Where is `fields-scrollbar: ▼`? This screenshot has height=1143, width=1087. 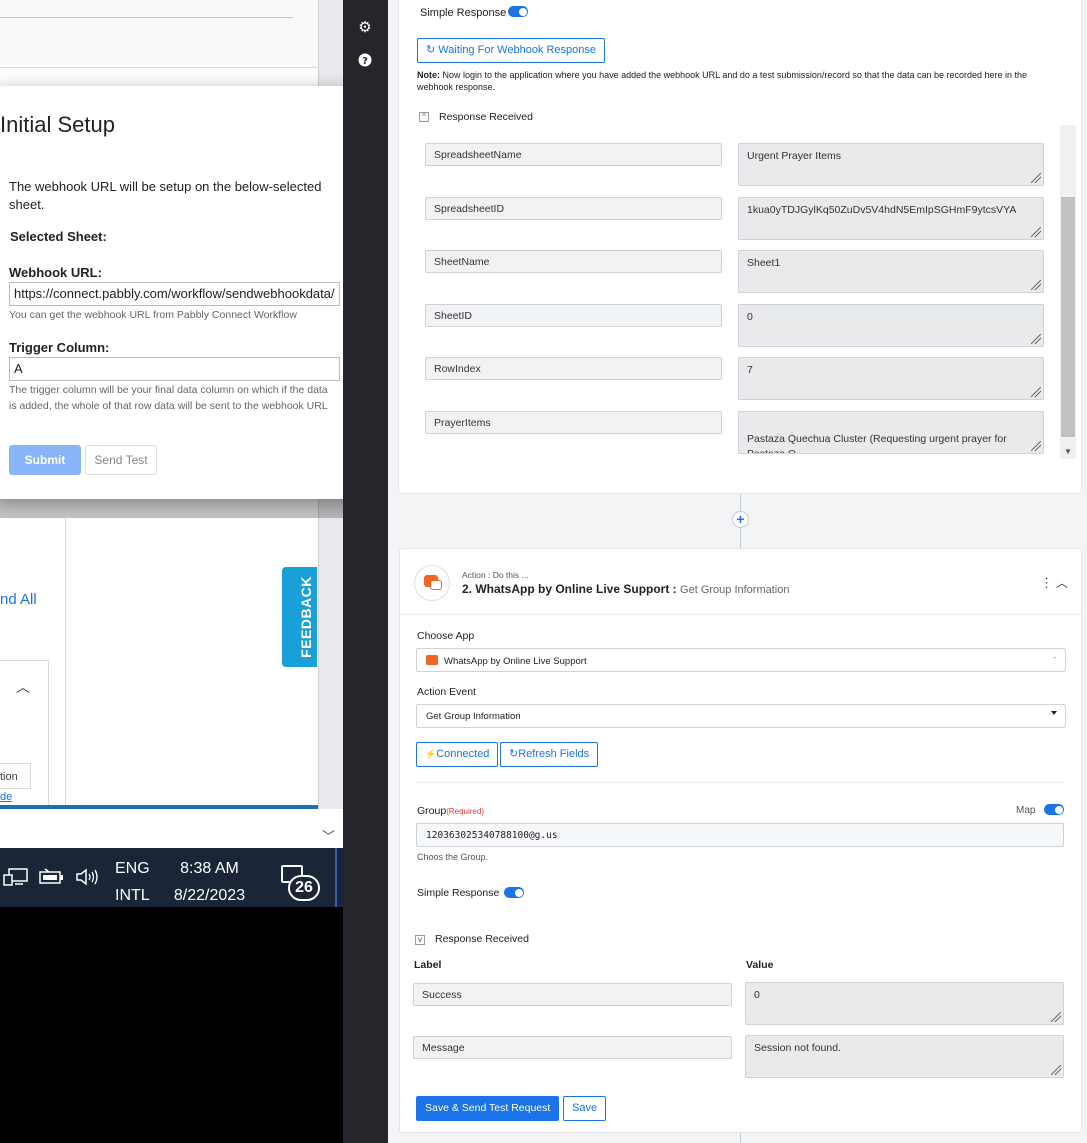
fields-scrollbar: ▼ is located at coordinates (1068, 292).